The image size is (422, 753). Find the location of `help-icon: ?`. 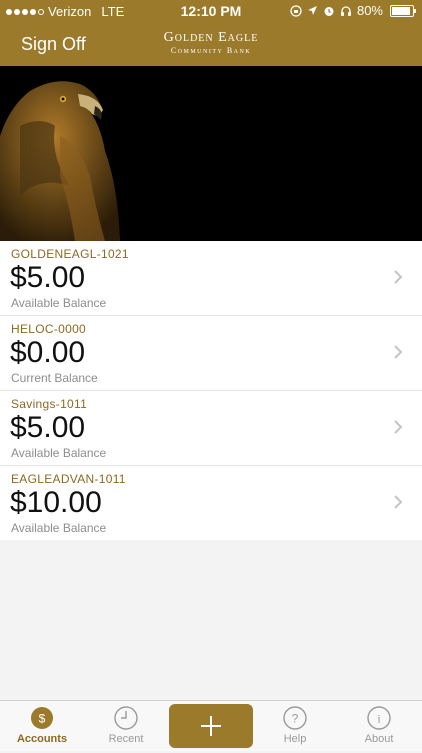

help-icon: ? is located at coordinates (295, 718).